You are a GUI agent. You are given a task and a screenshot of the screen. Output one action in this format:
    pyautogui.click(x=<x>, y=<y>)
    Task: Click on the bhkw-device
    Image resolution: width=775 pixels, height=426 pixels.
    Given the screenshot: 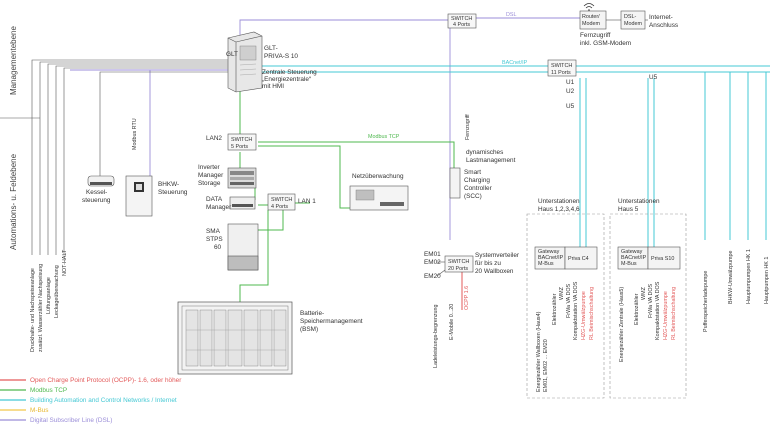 What is the action you would take?
    pyautogui.click(x=139, y=196)
    